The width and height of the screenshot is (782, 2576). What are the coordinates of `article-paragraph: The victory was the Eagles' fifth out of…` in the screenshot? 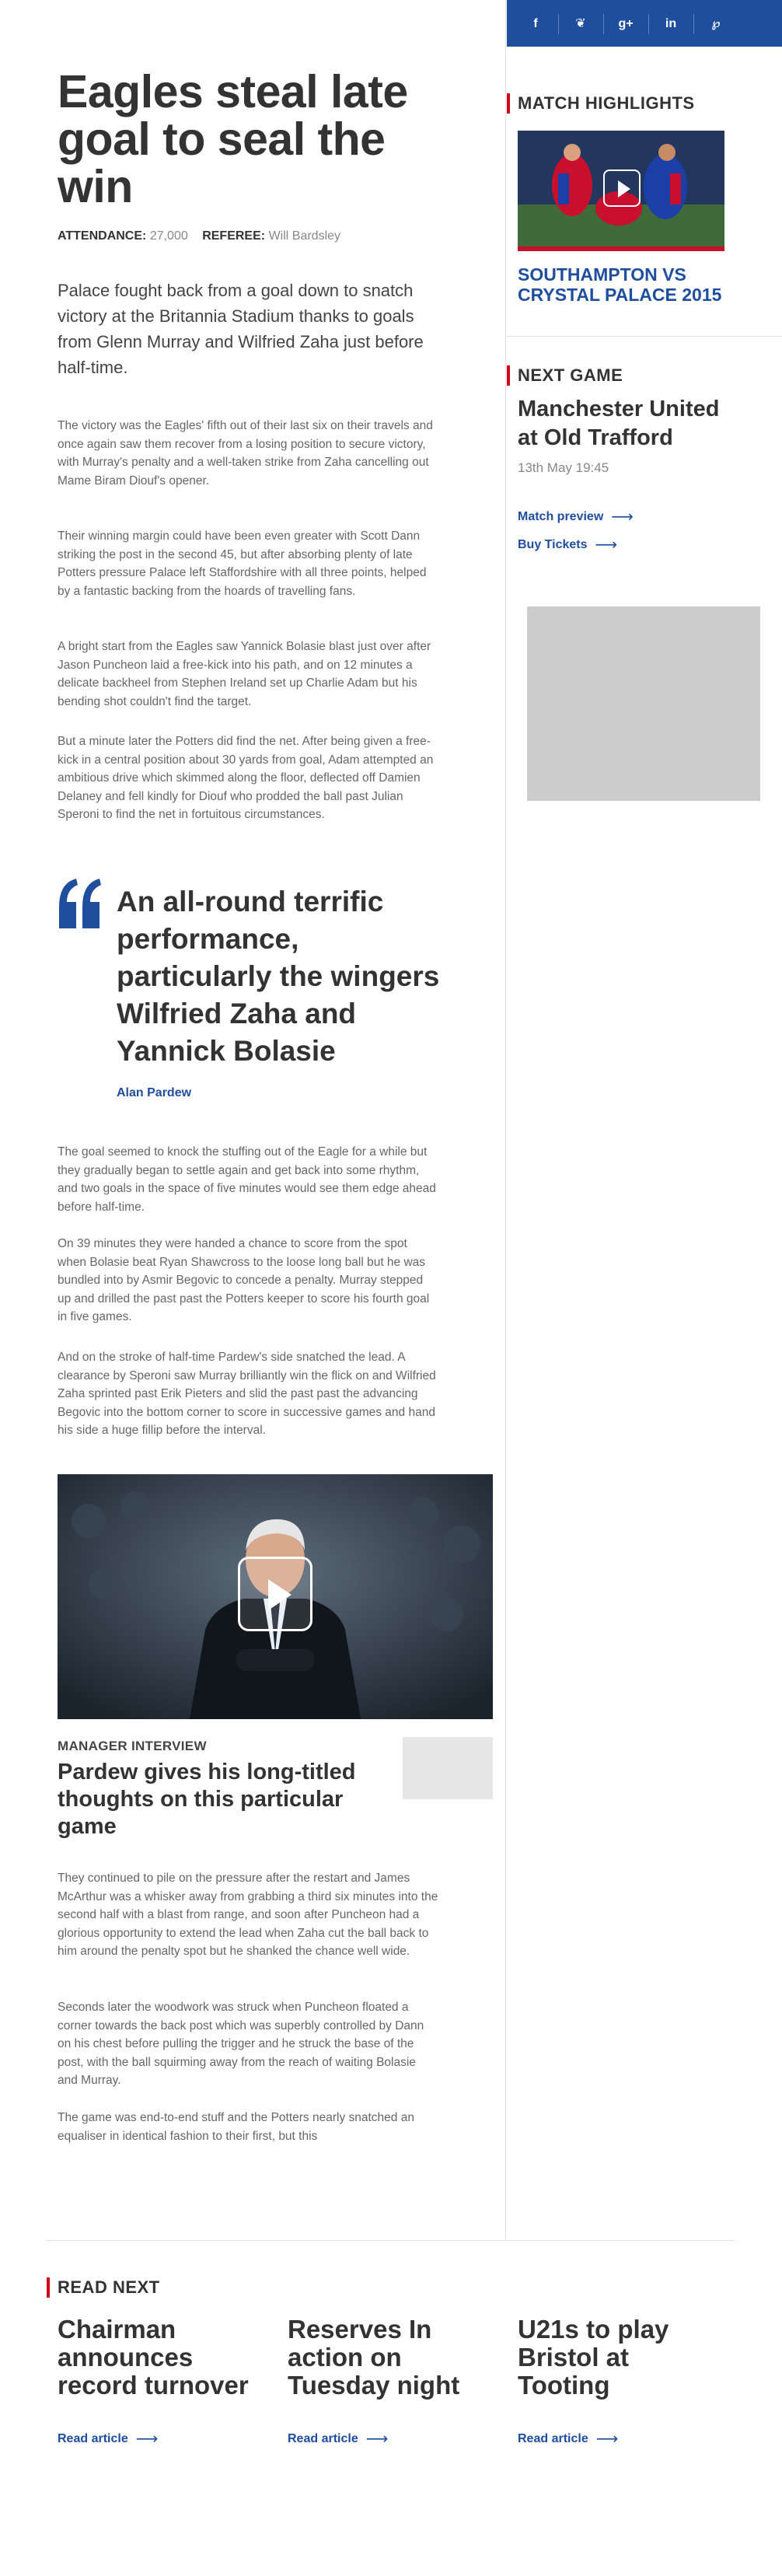 It's located at (246, 453).